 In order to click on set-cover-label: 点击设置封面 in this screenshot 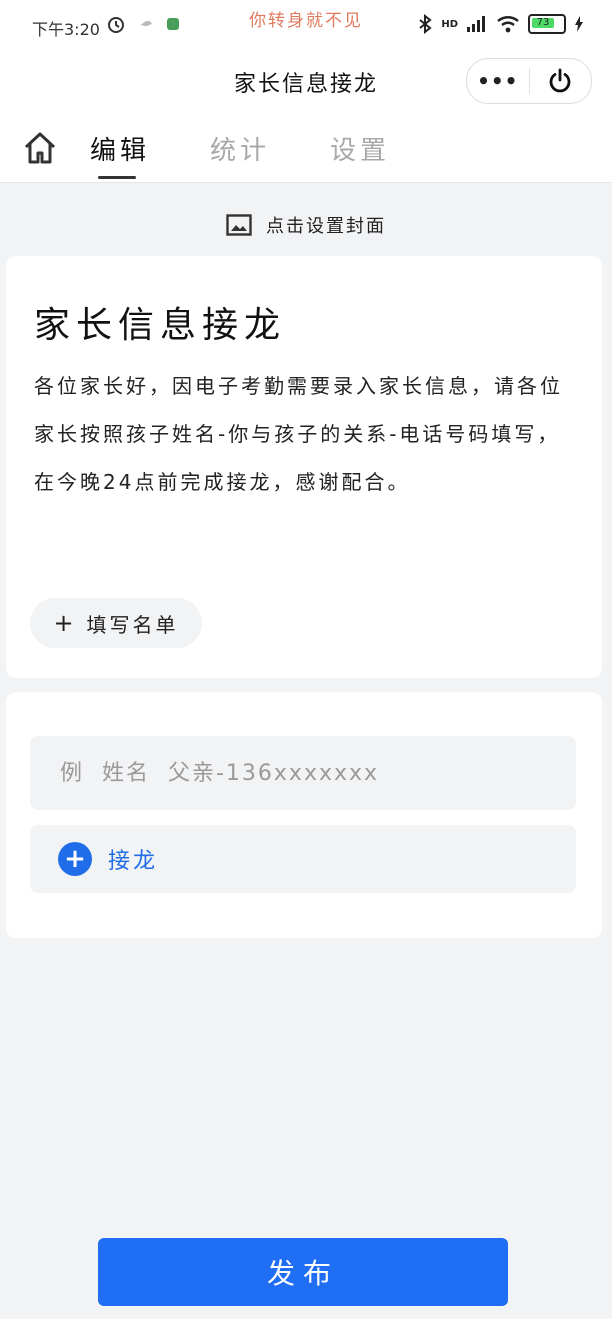, I will do `click(326, 226)`.